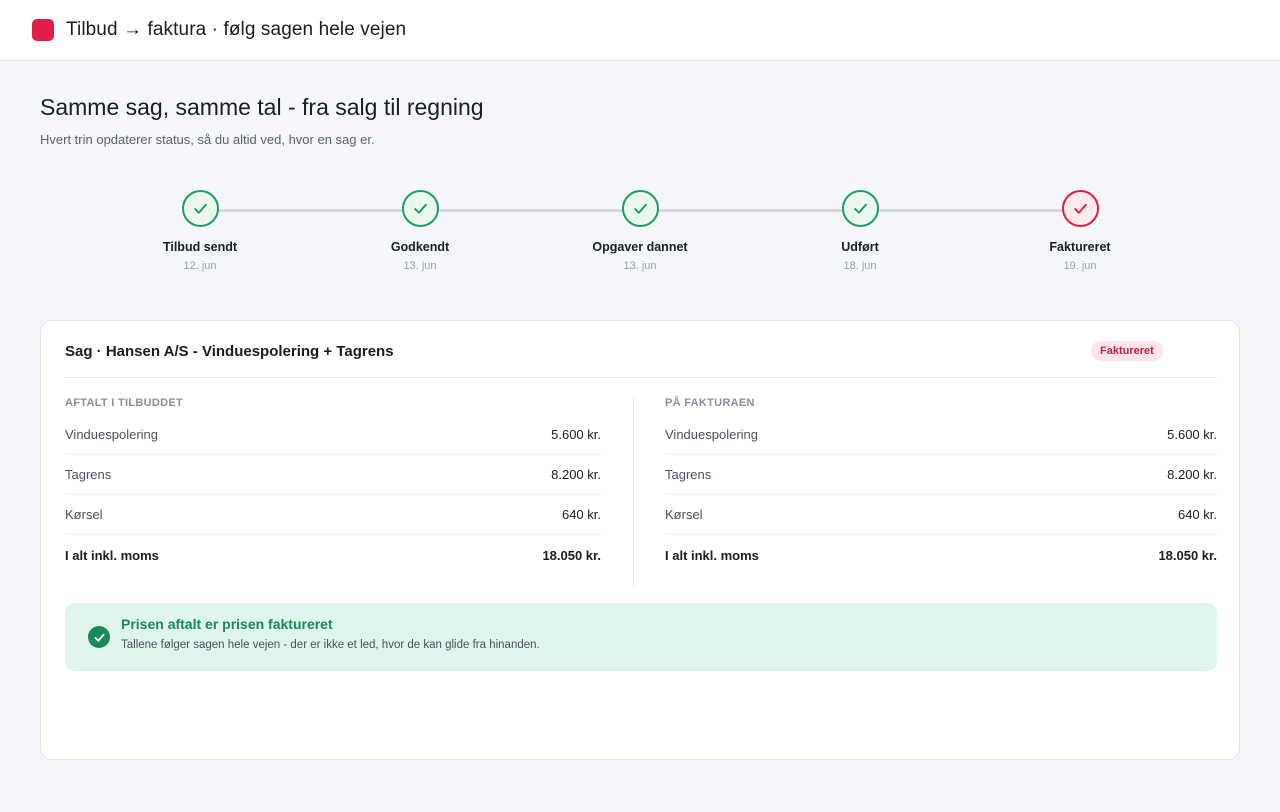  Describe the element at coordinates (124, 403) in the screenshot. I see `offer-heading: AFTALT I TILBUDDET` at that location.